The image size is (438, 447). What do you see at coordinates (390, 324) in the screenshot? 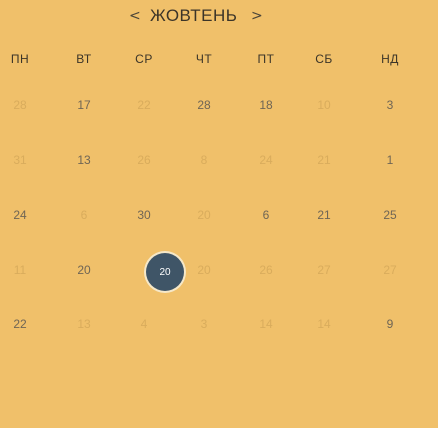
I see `day-cell: 9` at bounding box center [390, 324].